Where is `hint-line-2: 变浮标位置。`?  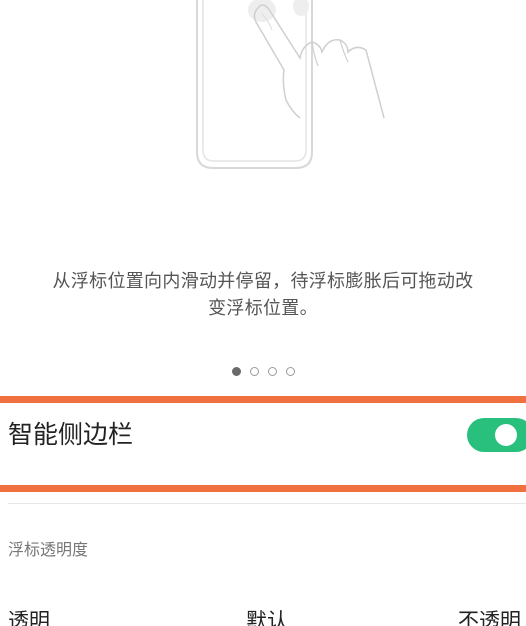 hint-line-2: 变浮标位置。 is located at coordinates (263, 308).